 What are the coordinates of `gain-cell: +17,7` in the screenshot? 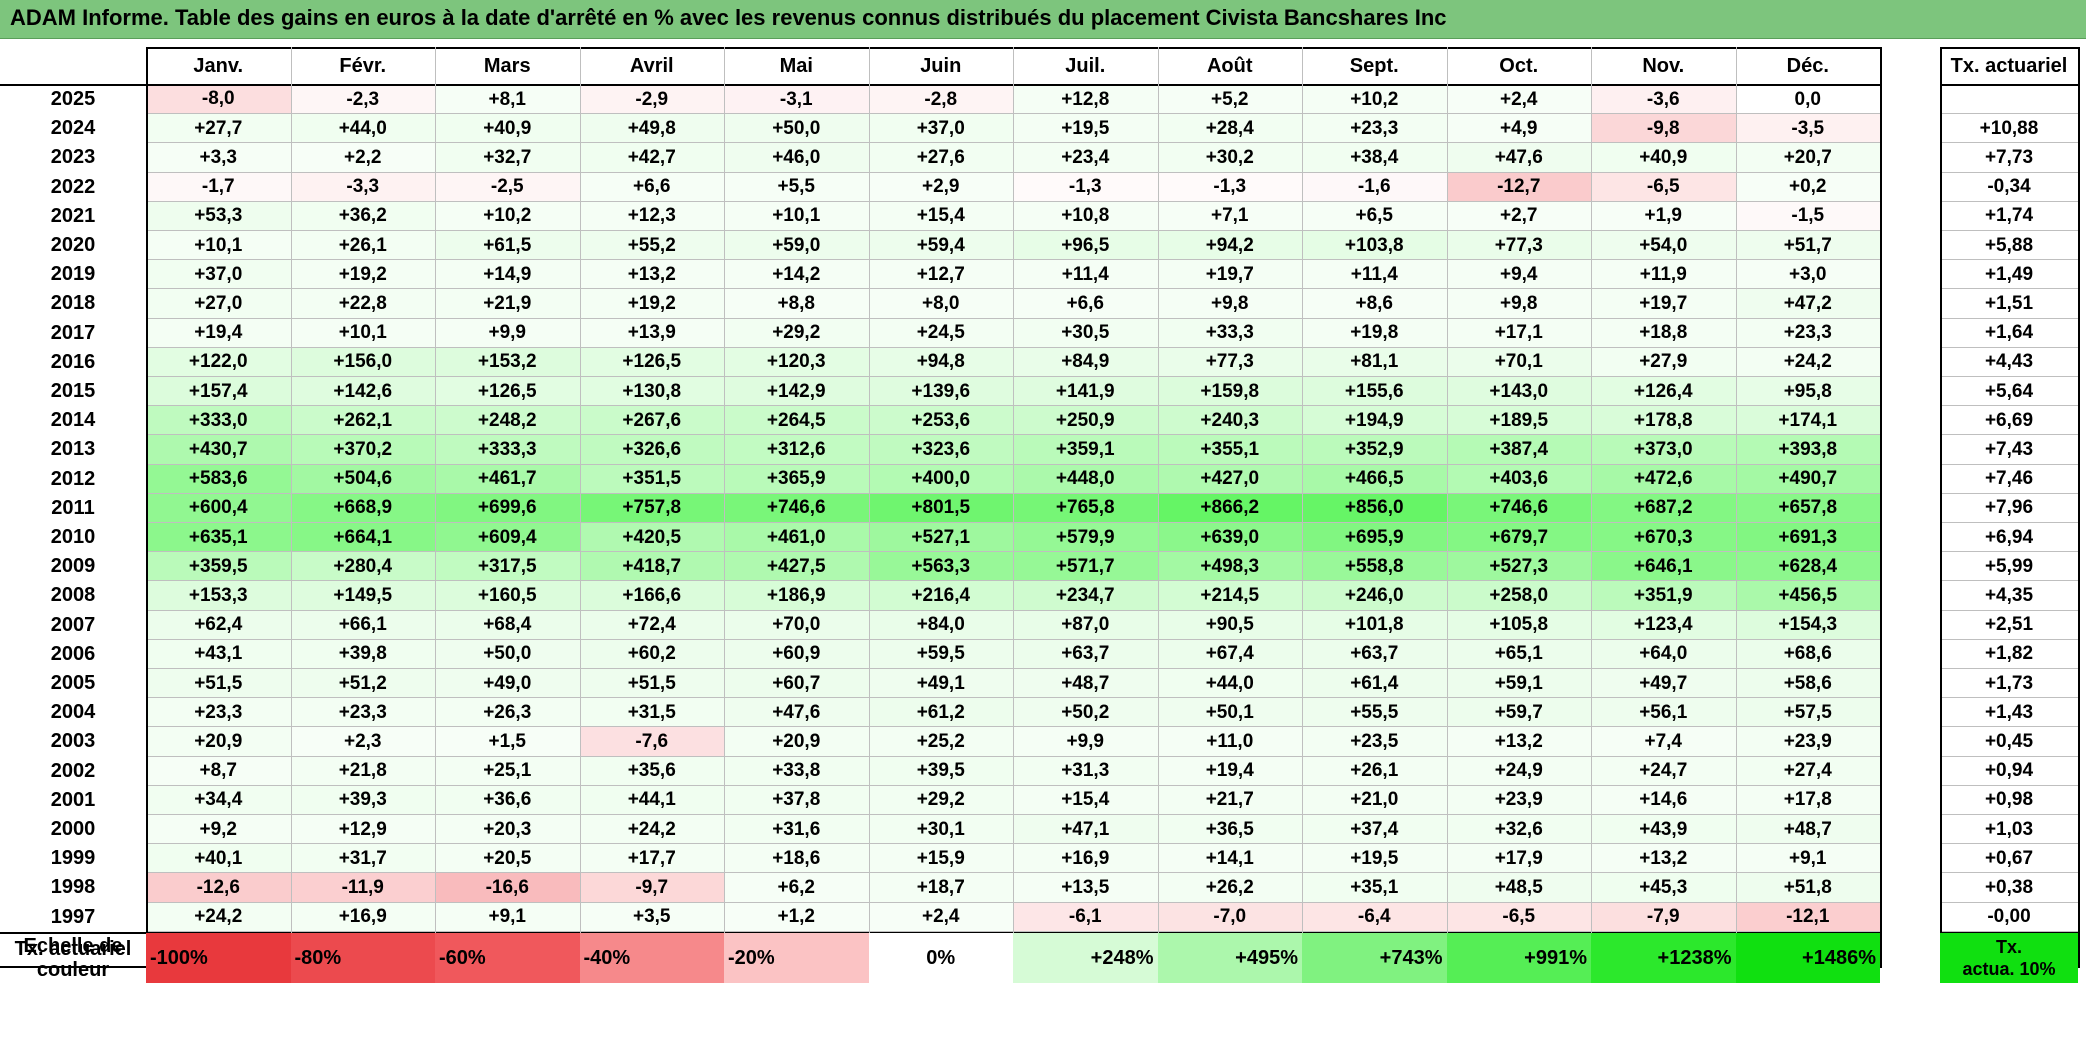 It's located at (651, 859).